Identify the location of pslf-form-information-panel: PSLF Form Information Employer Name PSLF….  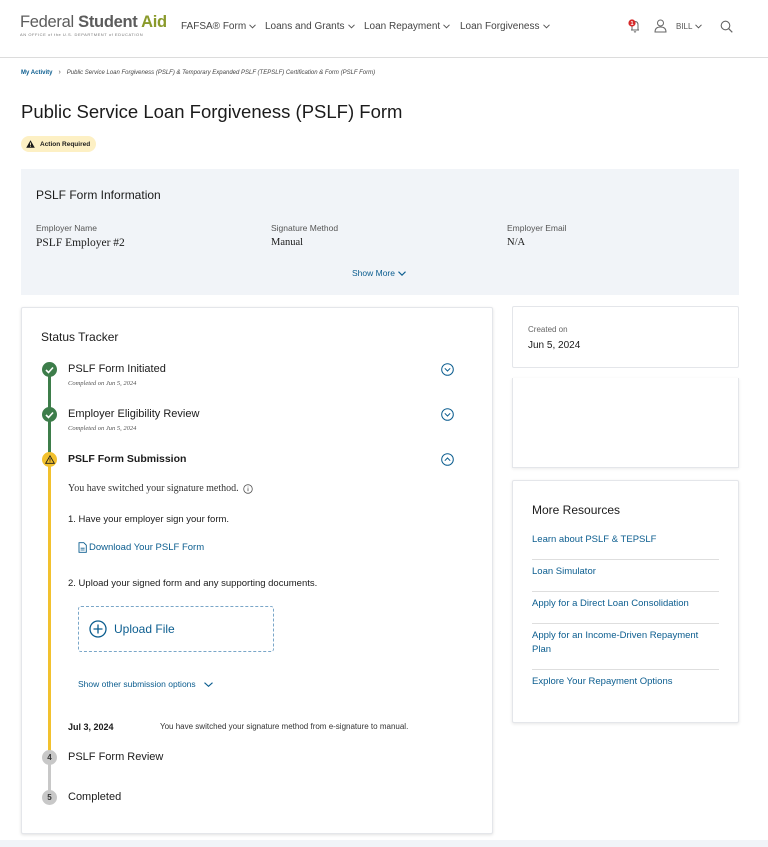
(380, 232).